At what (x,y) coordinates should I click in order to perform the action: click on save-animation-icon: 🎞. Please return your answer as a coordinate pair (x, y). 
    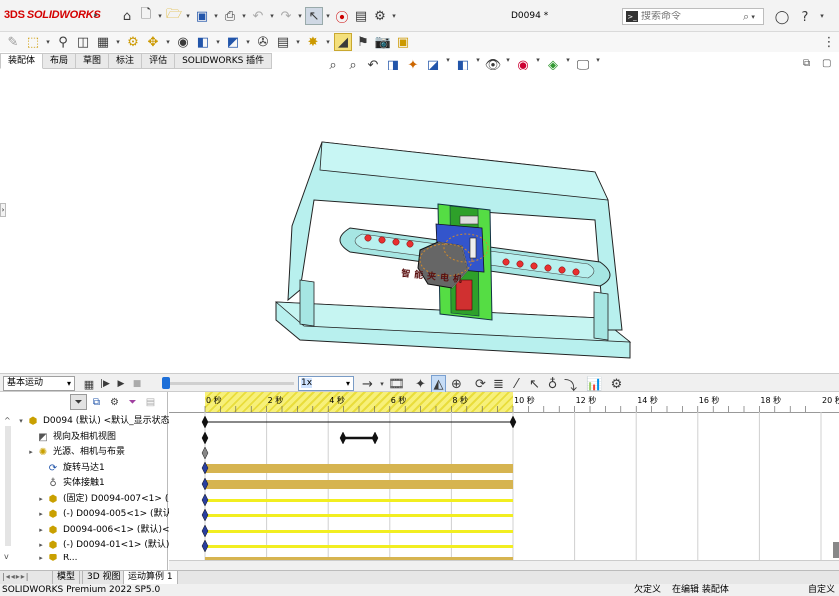
    Looking at the image, I should click on (396, 384).